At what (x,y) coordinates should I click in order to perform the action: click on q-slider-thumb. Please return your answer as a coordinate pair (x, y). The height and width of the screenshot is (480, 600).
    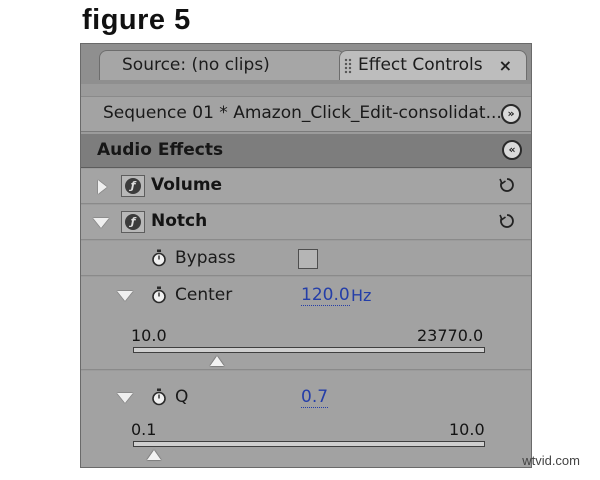
    Looking at the image, I should click on (154, 455).